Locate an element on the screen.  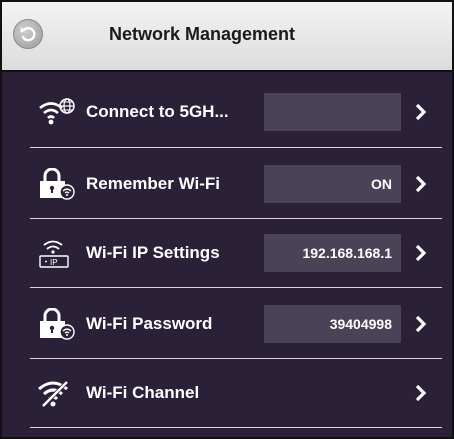
ip-badge-text: IP is located at coordinates (54, 262).